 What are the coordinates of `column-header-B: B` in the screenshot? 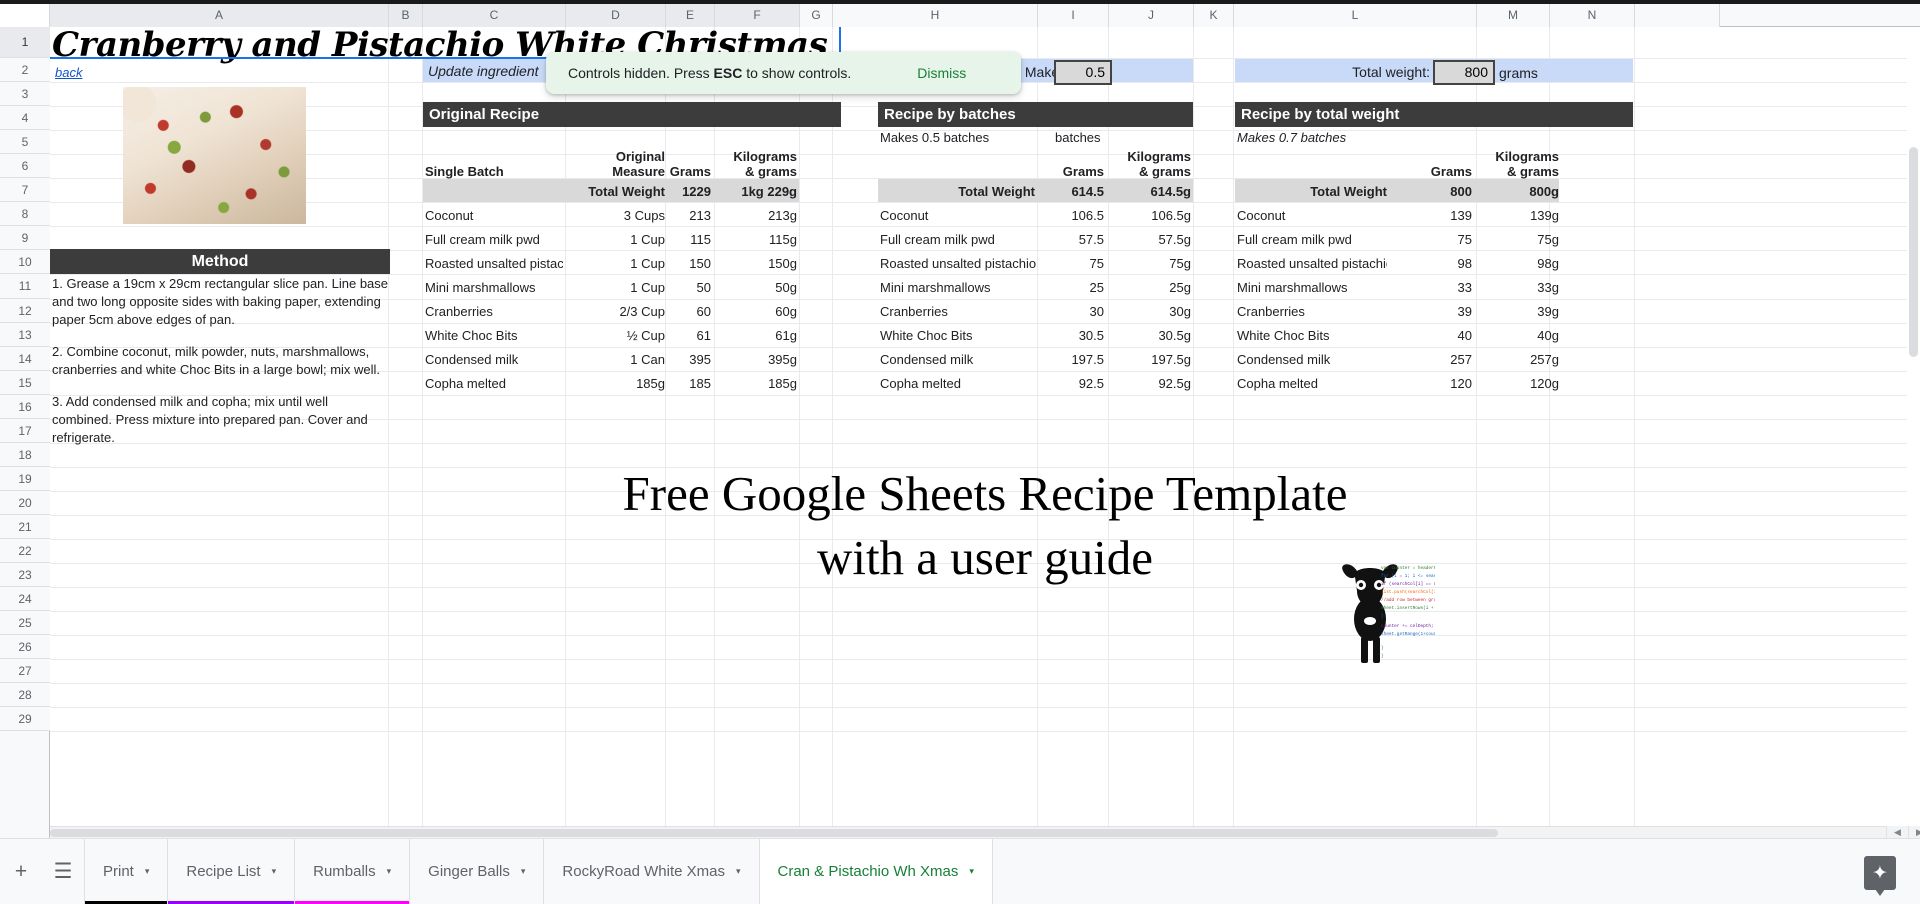 It's located at (406, 15).